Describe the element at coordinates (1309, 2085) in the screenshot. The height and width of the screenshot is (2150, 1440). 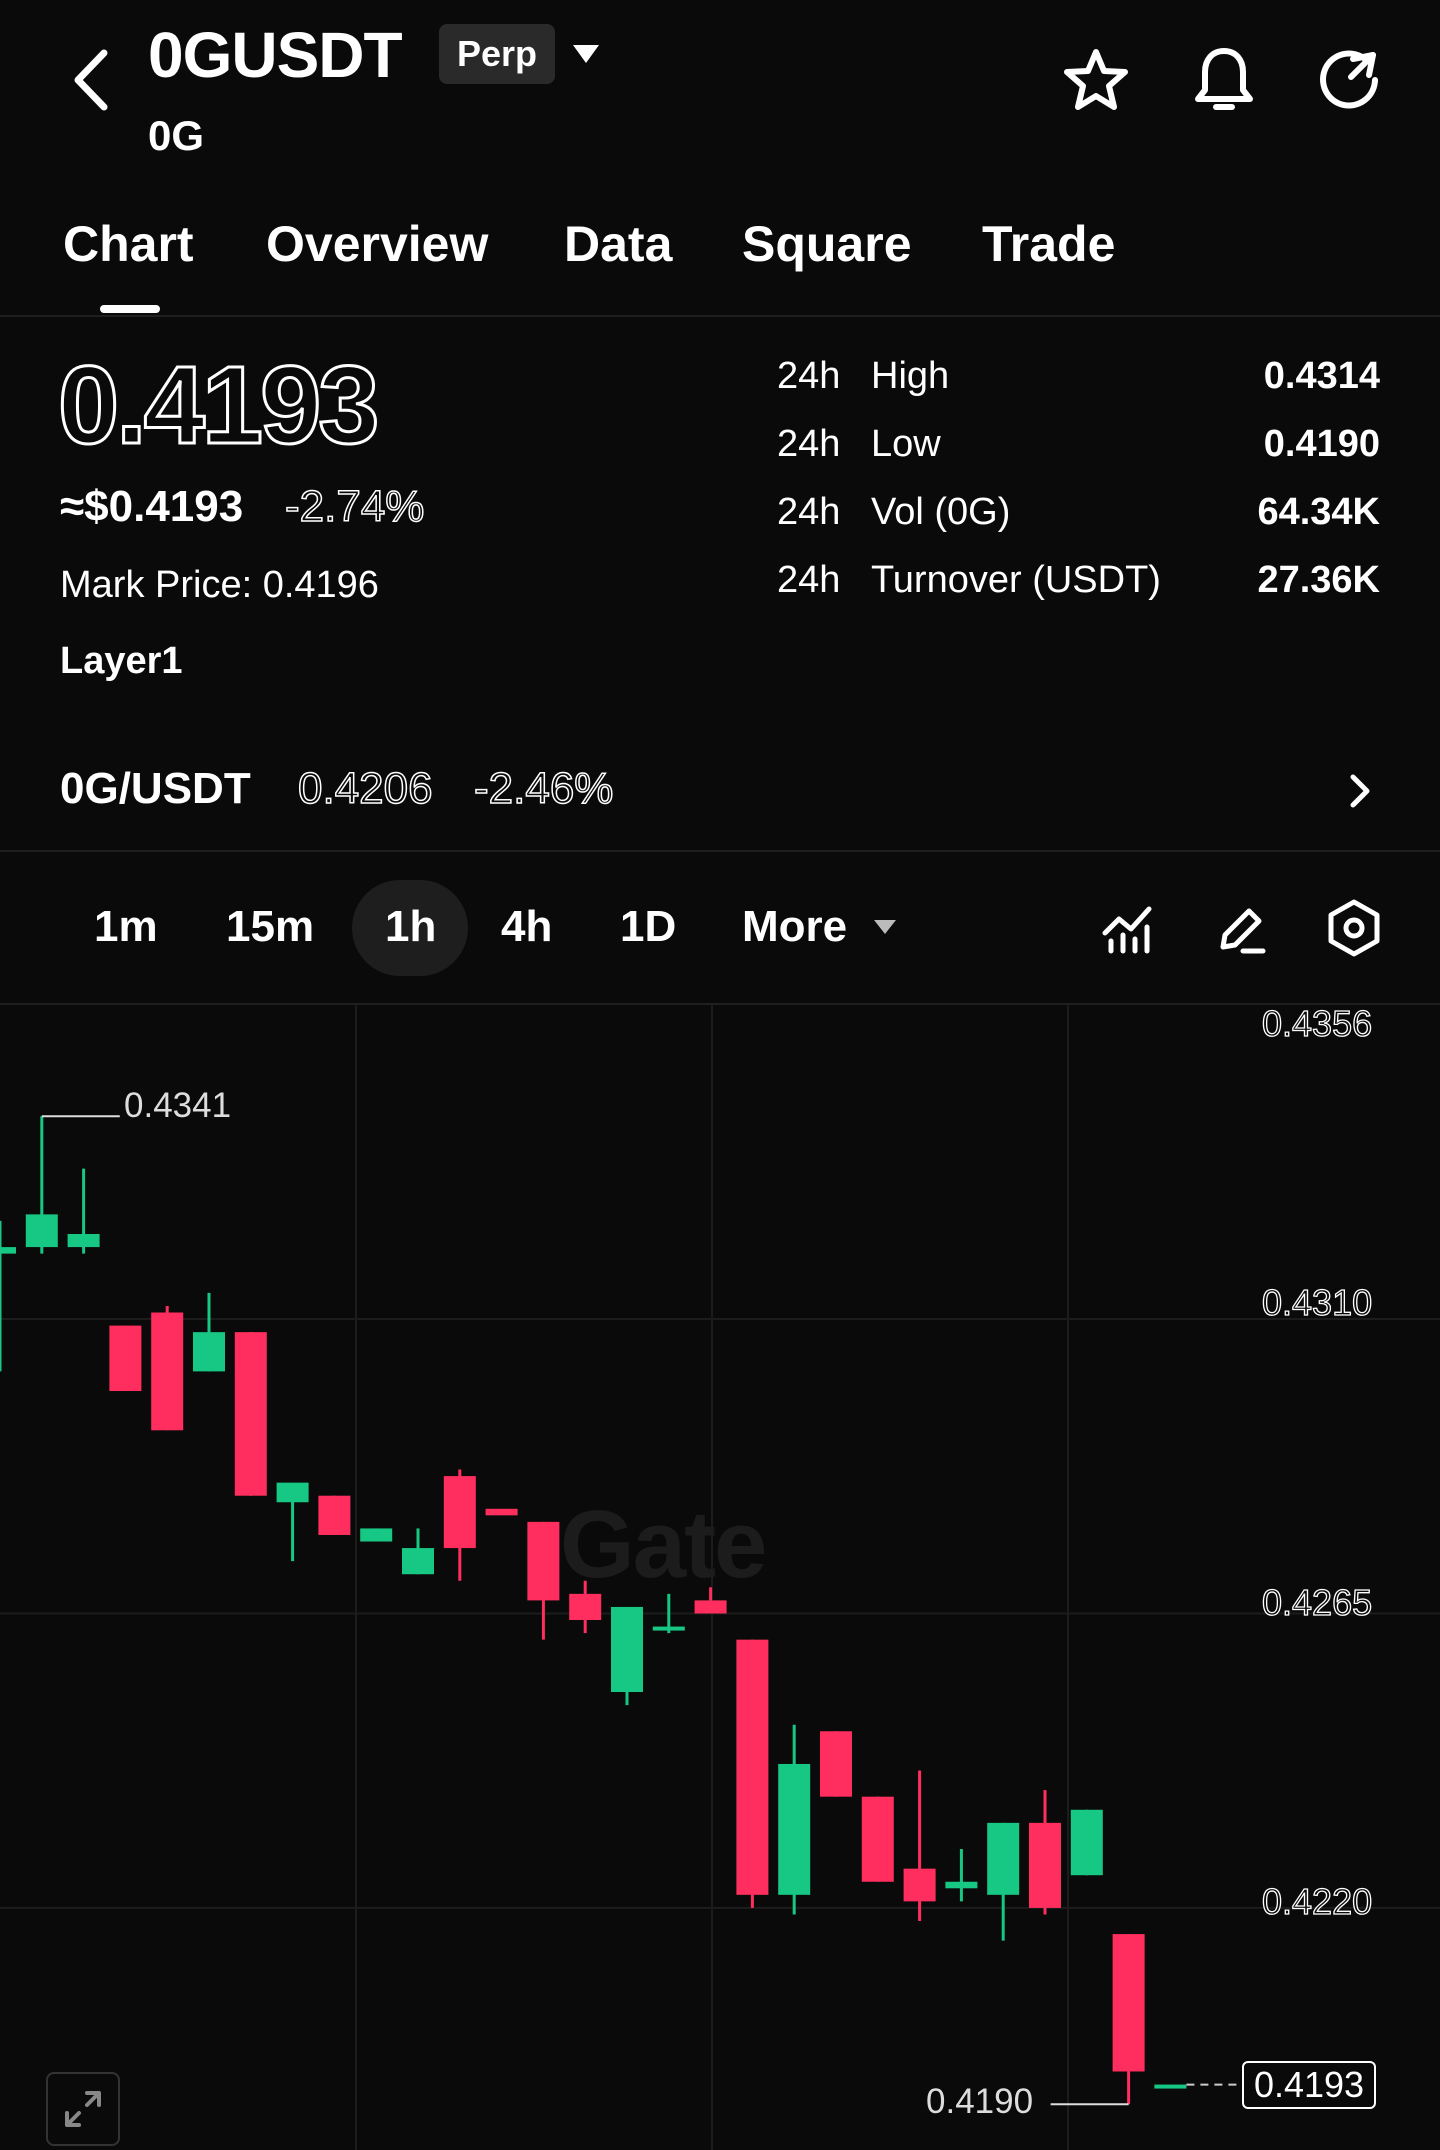
I see `last-price-tag: 0.4193` at that location.